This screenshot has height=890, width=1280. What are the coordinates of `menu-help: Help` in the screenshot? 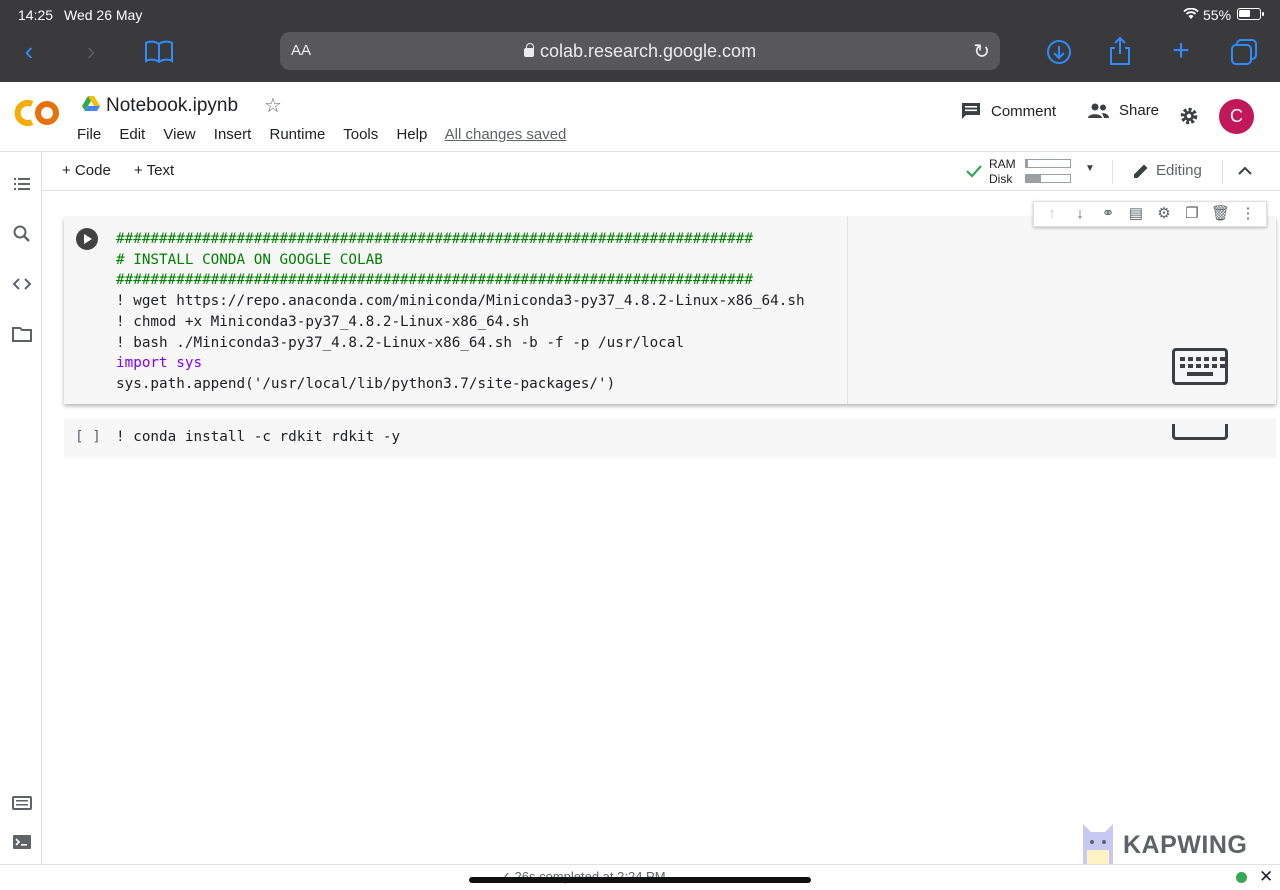 It's located at (411, 134).